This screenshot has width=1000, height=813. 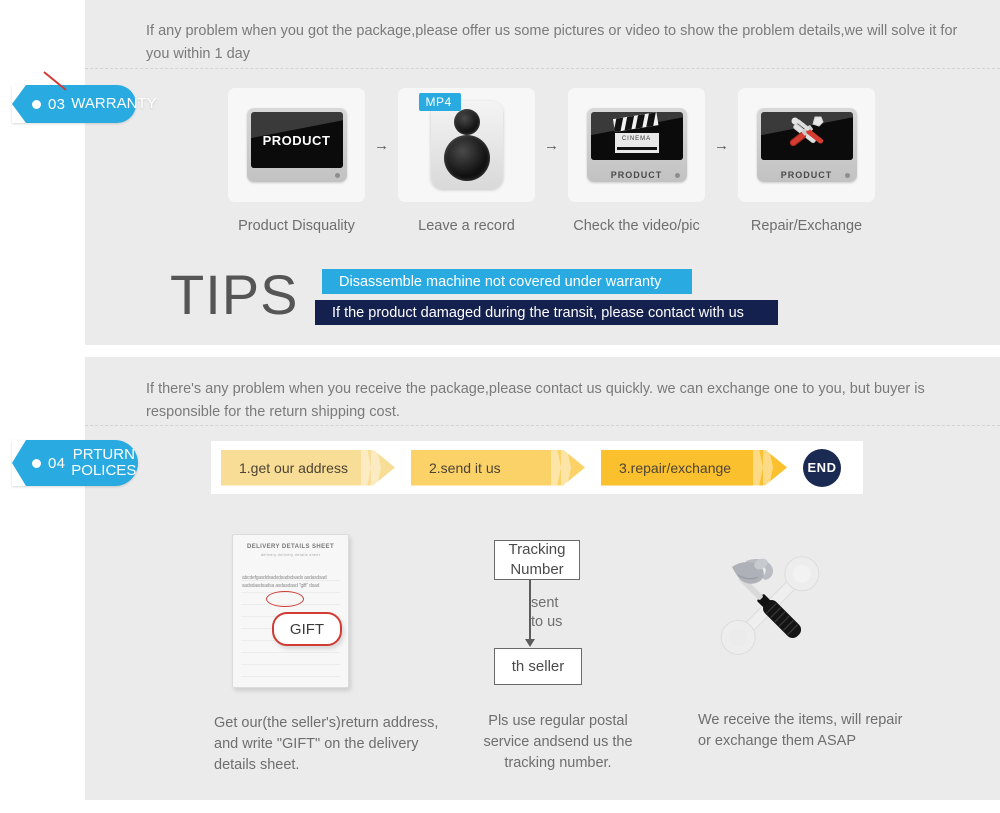 I want to click on step-caption: Check the video/pic, so click(x=636, y=226).